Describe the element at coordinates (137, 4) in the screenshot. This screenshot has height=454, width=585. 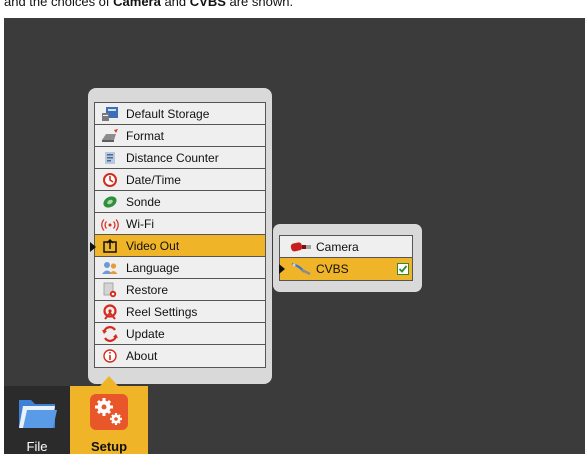
I see `caption-bold-camera: Camera` at that location.